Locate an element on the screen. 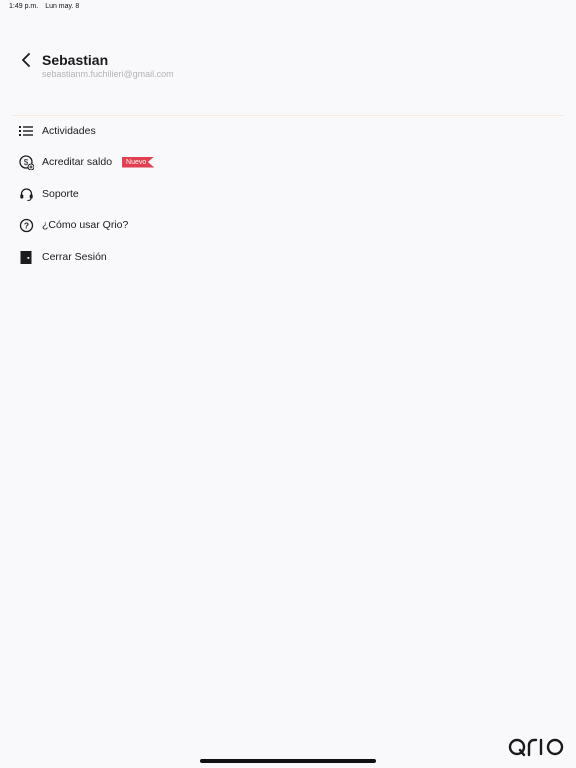 The image size is (576, 768). menu-label: Soporte is located at coordinates (60, 194).